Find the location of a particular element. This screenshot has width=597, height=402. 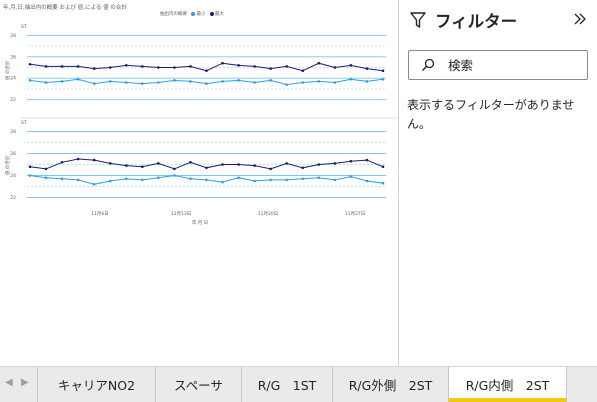

tab-rg-1st: R/G 1ST is located at coordinates (287, 384).